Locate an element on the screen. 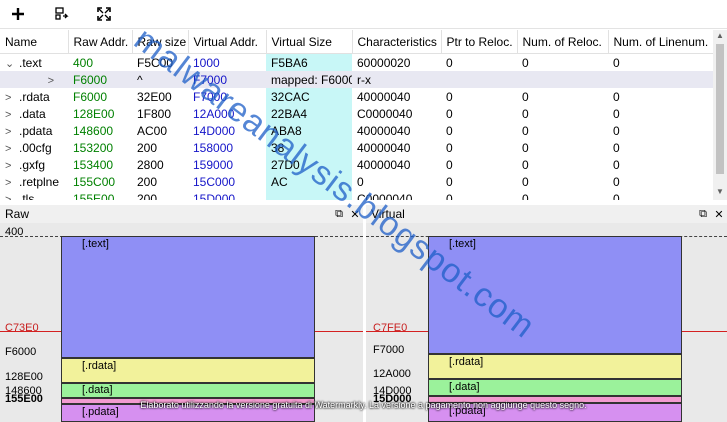 The width and height of the screenshot is (727, 422). cell-virtual-addr: 158000 is located at coordinates (213, 147).